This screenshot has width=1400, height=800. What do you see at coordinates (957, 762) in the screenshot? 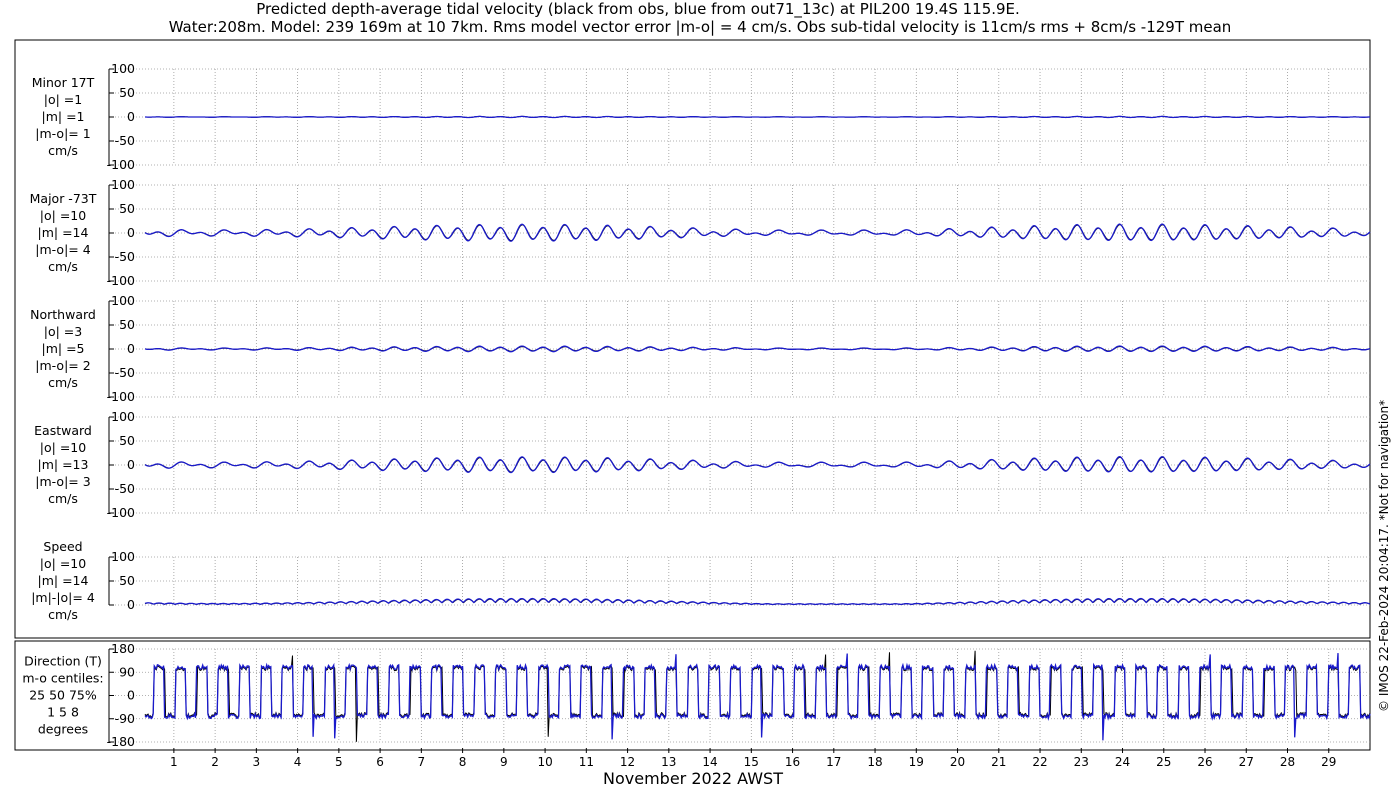
I see `x-tick-label: 20` at bounding box center [957, 762].